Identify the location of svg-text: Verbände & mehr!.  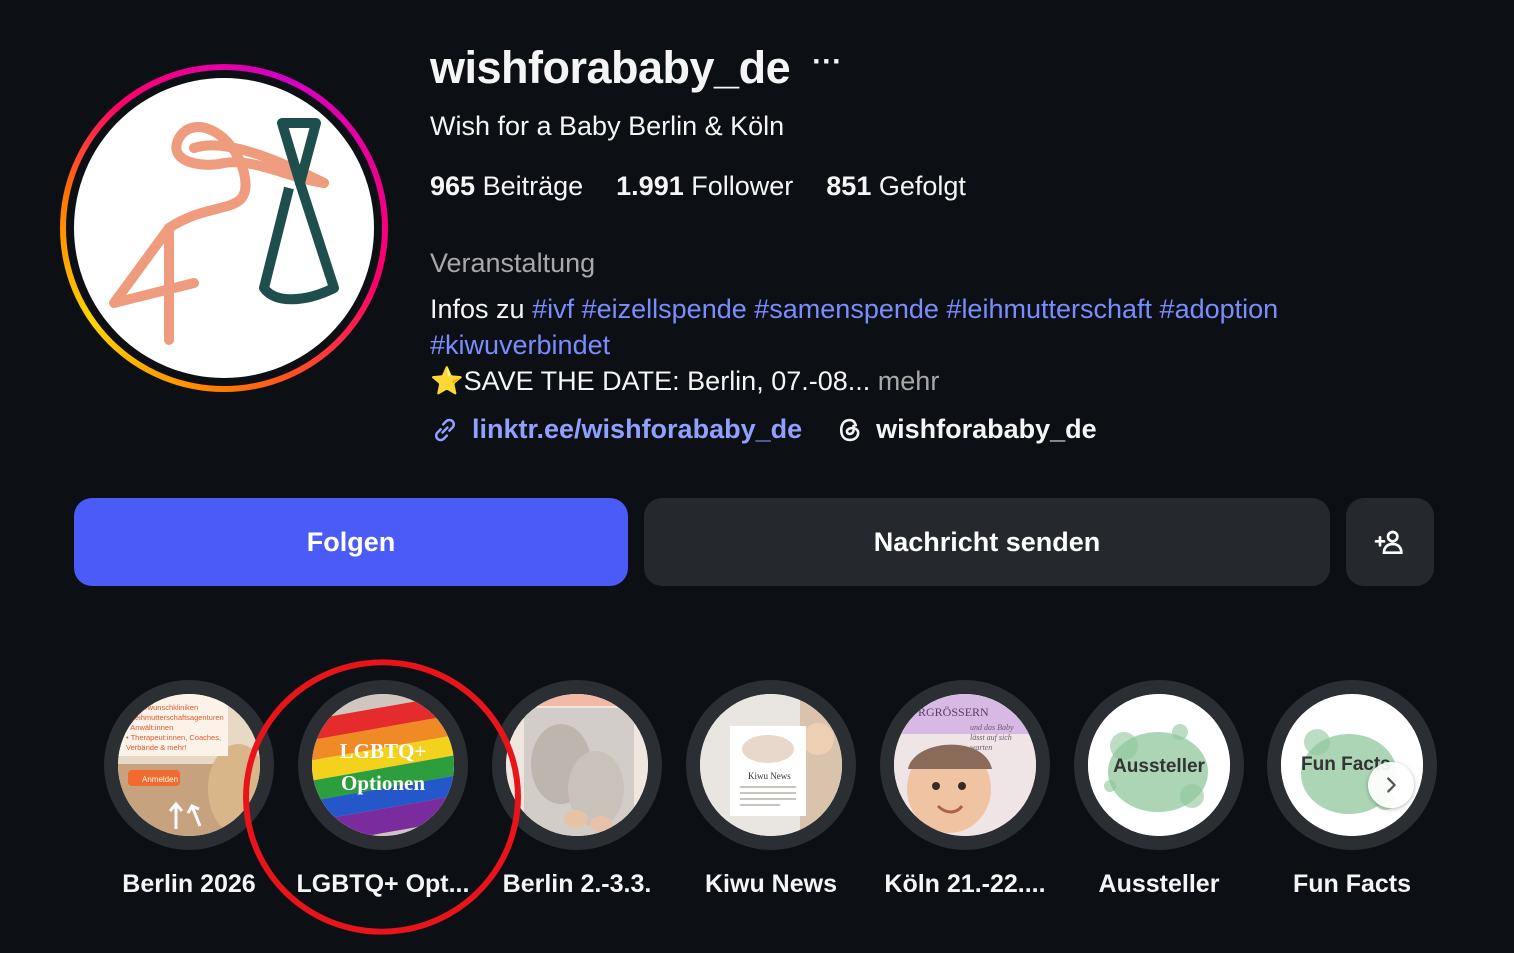
(156, 747).